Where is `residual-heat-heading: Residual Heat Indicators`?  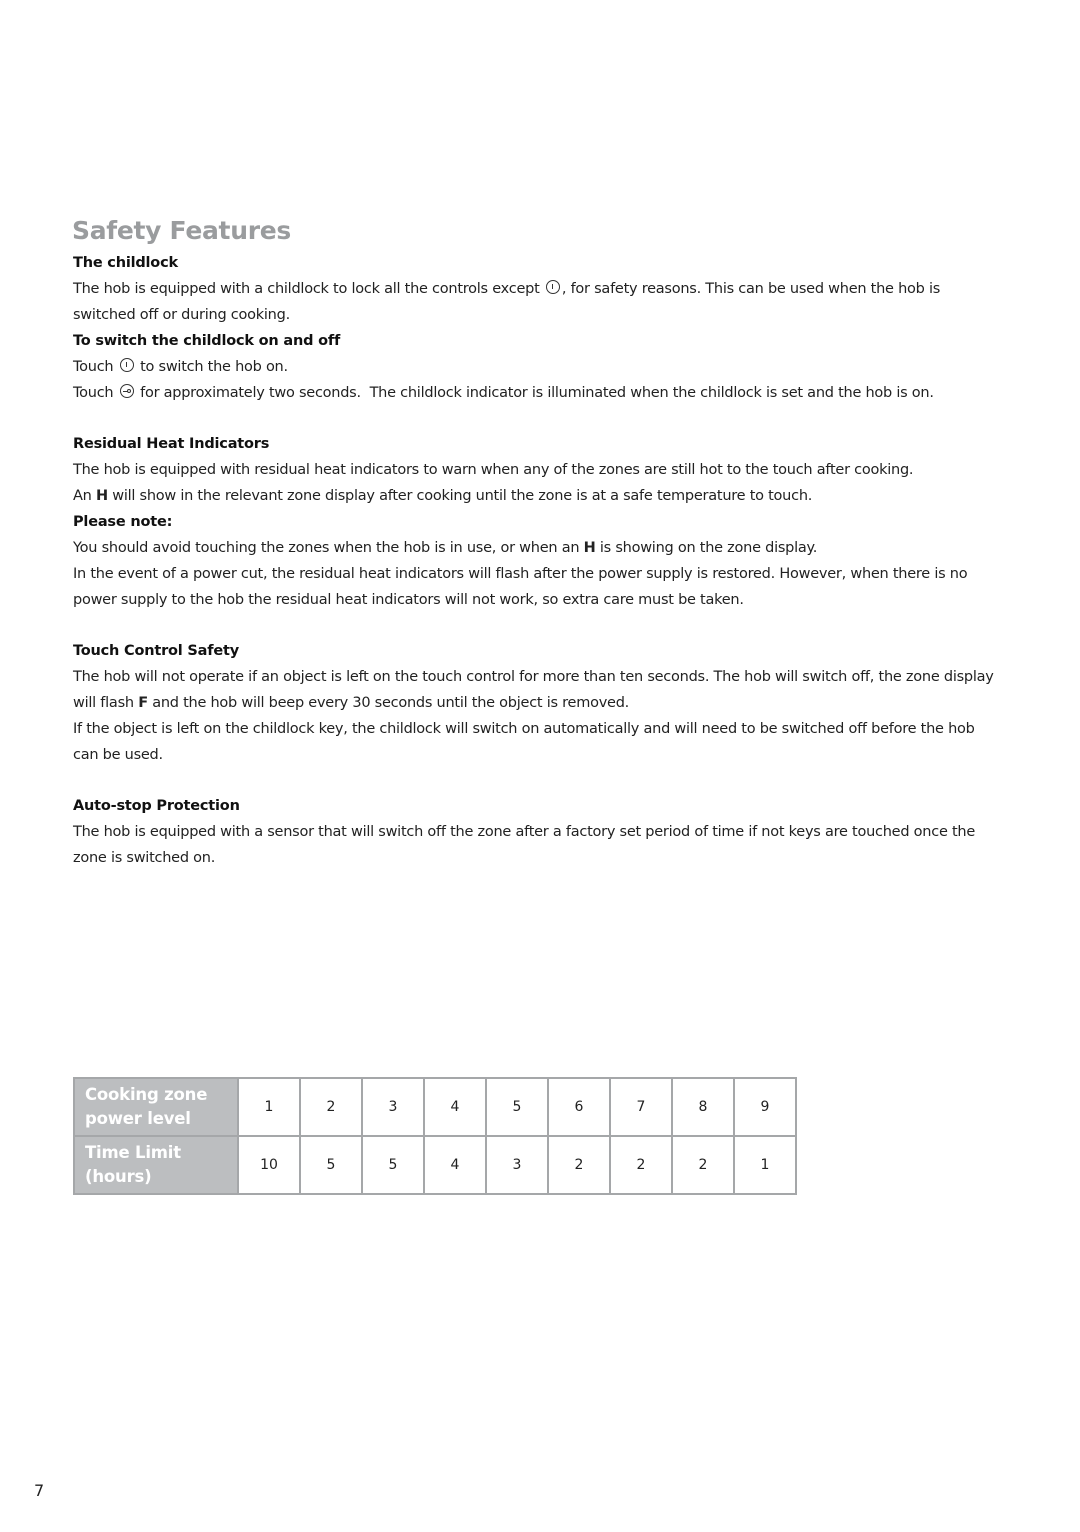
residual-heat-heading: Residual Heat Indicators is located at coordinates (171, 444).